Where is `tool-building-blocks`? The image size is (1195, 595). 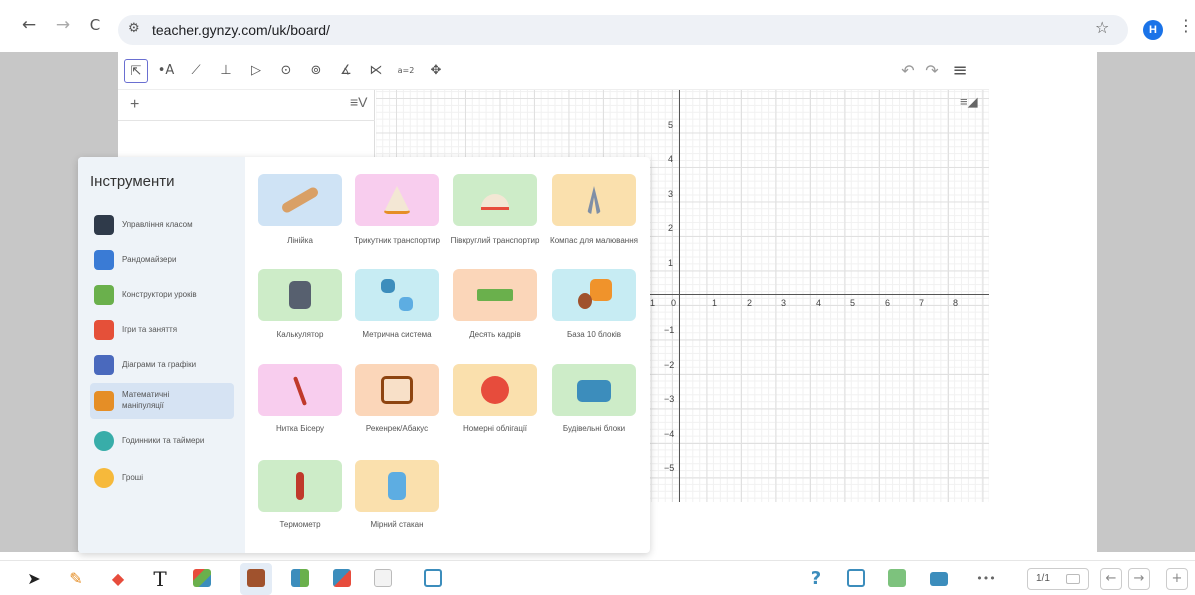
tool-building-blocks is located at coordinates (594, 390).